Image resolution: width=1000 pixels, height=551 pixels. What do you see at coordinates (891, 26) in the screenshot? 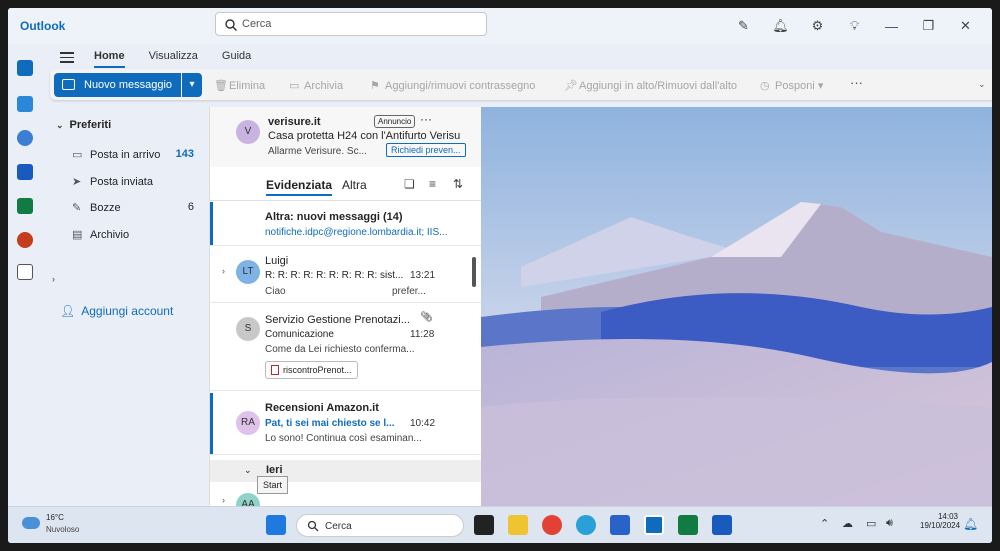
I see `minimize-icon: —` at bounding box center [891, 26].